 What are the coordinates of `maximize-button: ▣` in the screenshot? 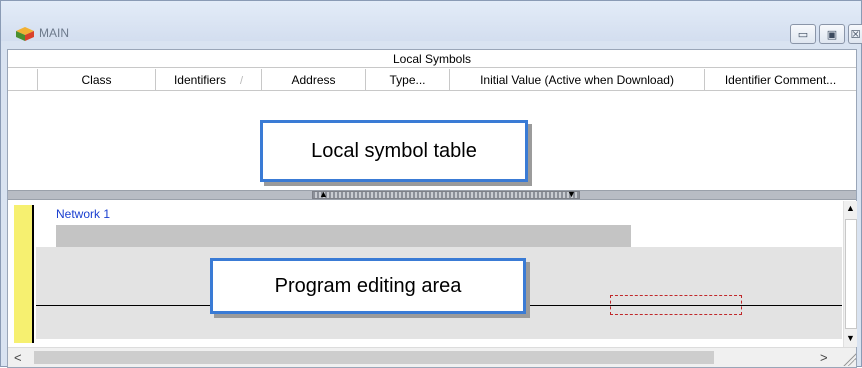 It's located at (832, 34).